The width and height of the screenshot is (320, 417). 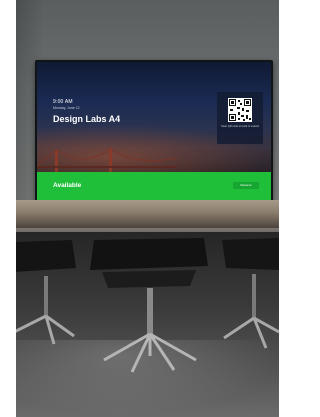 What do you see at coordinates (240, 126) in the screenshot?
I see `qr-caption: Scan QR code to book or extend` at bounding box center [240, 126].